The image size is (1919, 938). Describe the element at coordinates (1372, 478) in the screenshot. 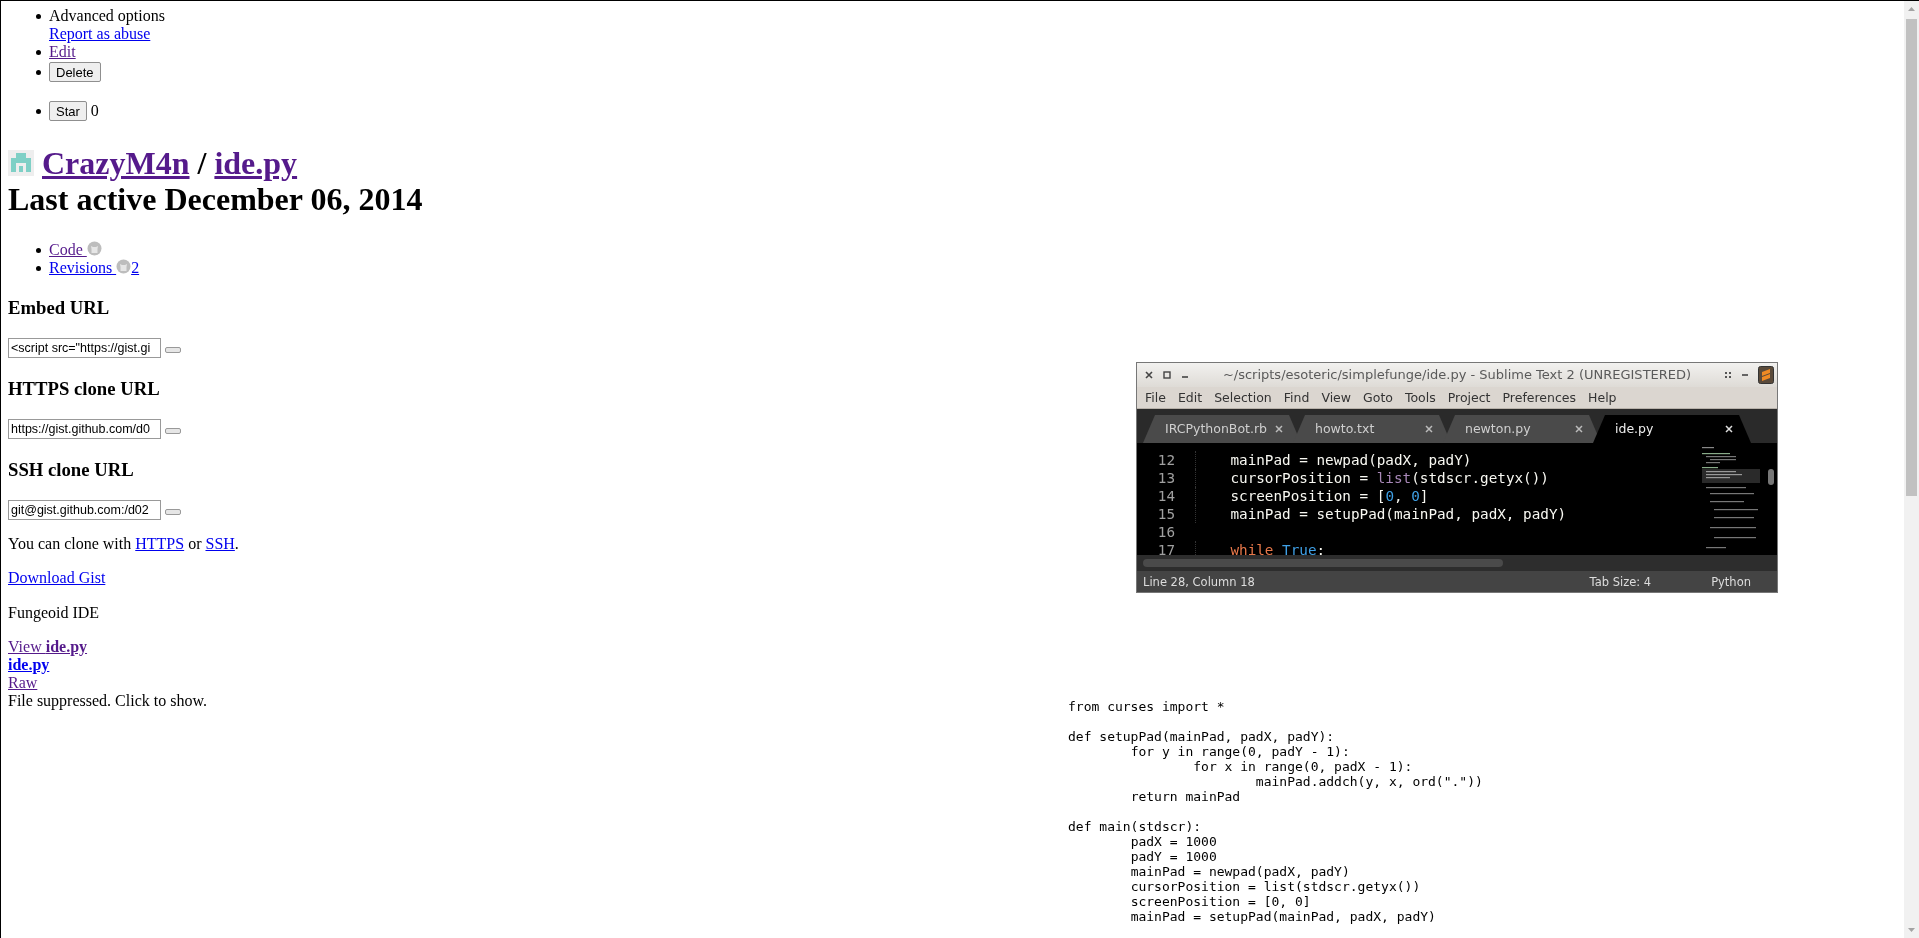

I see `code-line: cursorPosition = list(stdscr.getyx())` at that location.